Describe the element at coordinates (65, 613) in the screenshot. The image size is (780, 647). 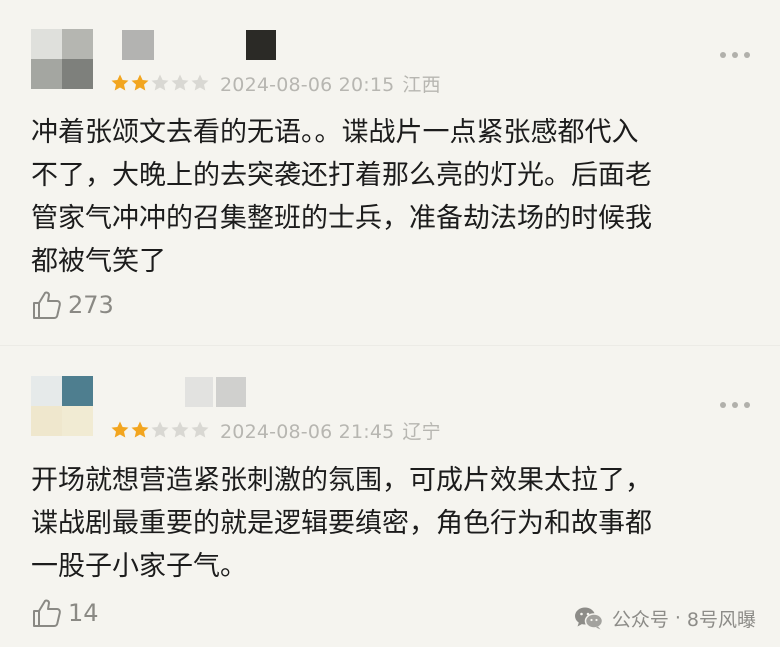
I see `like-button: 14` at that location.